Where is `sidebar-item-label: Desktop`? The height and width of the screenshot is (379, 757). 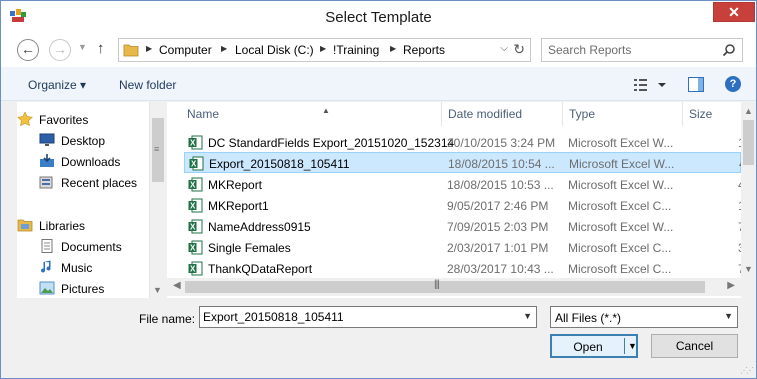
sidebar-item-label: Desktop is located at coordinates (83, 141).